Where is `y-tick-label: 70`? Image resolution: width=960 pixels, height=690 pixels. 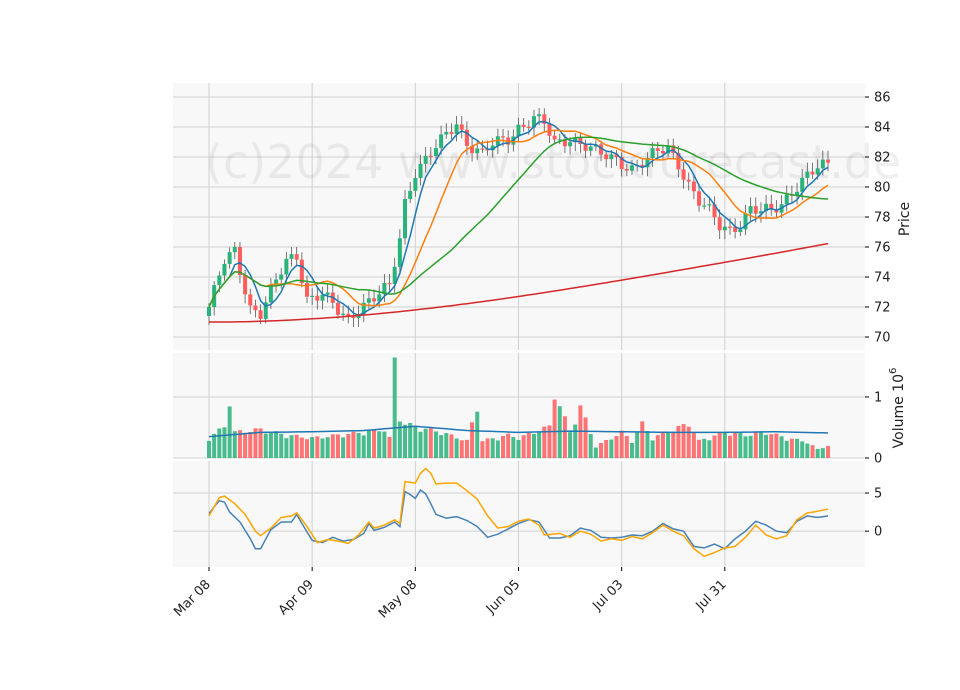
y-tick-label: 70 is located at coordinates (882, 338).